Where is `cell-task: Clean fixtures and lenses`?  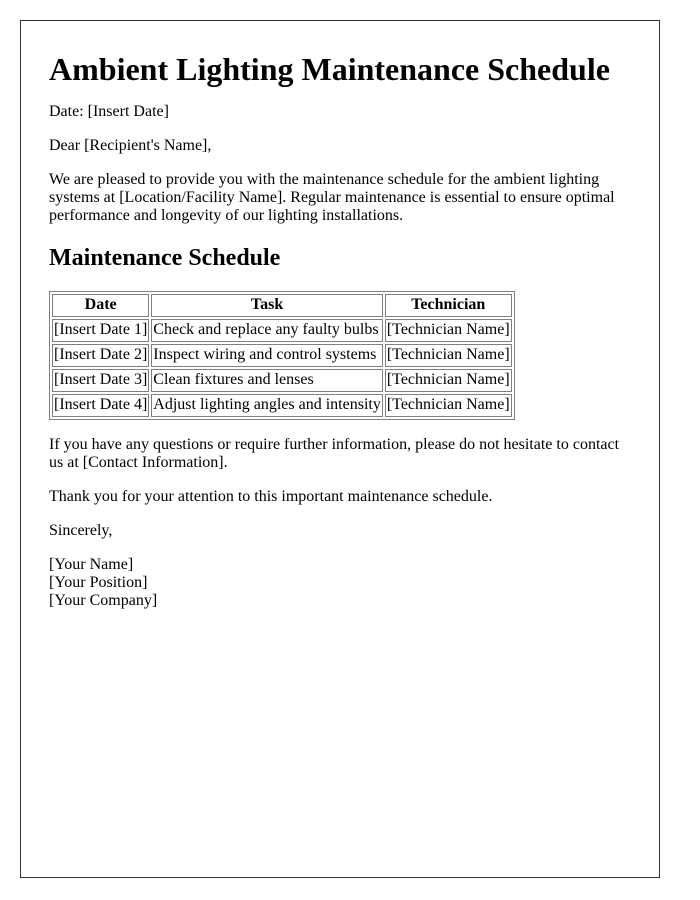
cell-task: Clean fixtures and lenses is located at coordinates (267, 380).